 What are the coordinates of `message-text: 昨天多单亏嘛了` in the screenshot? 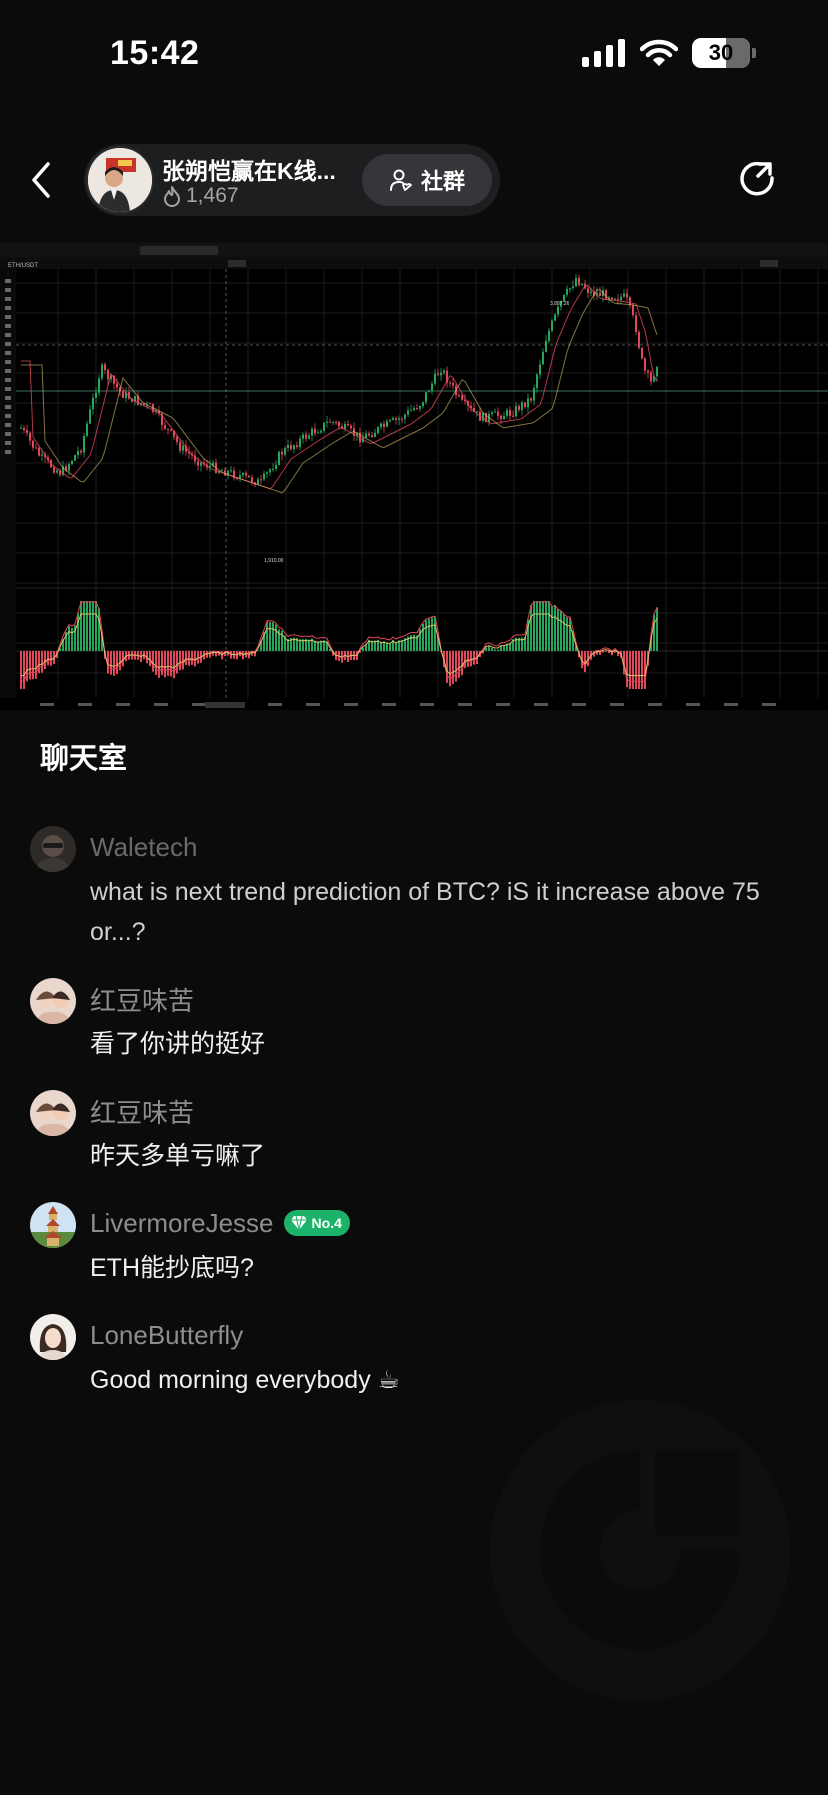 It's located at (178, 1156).